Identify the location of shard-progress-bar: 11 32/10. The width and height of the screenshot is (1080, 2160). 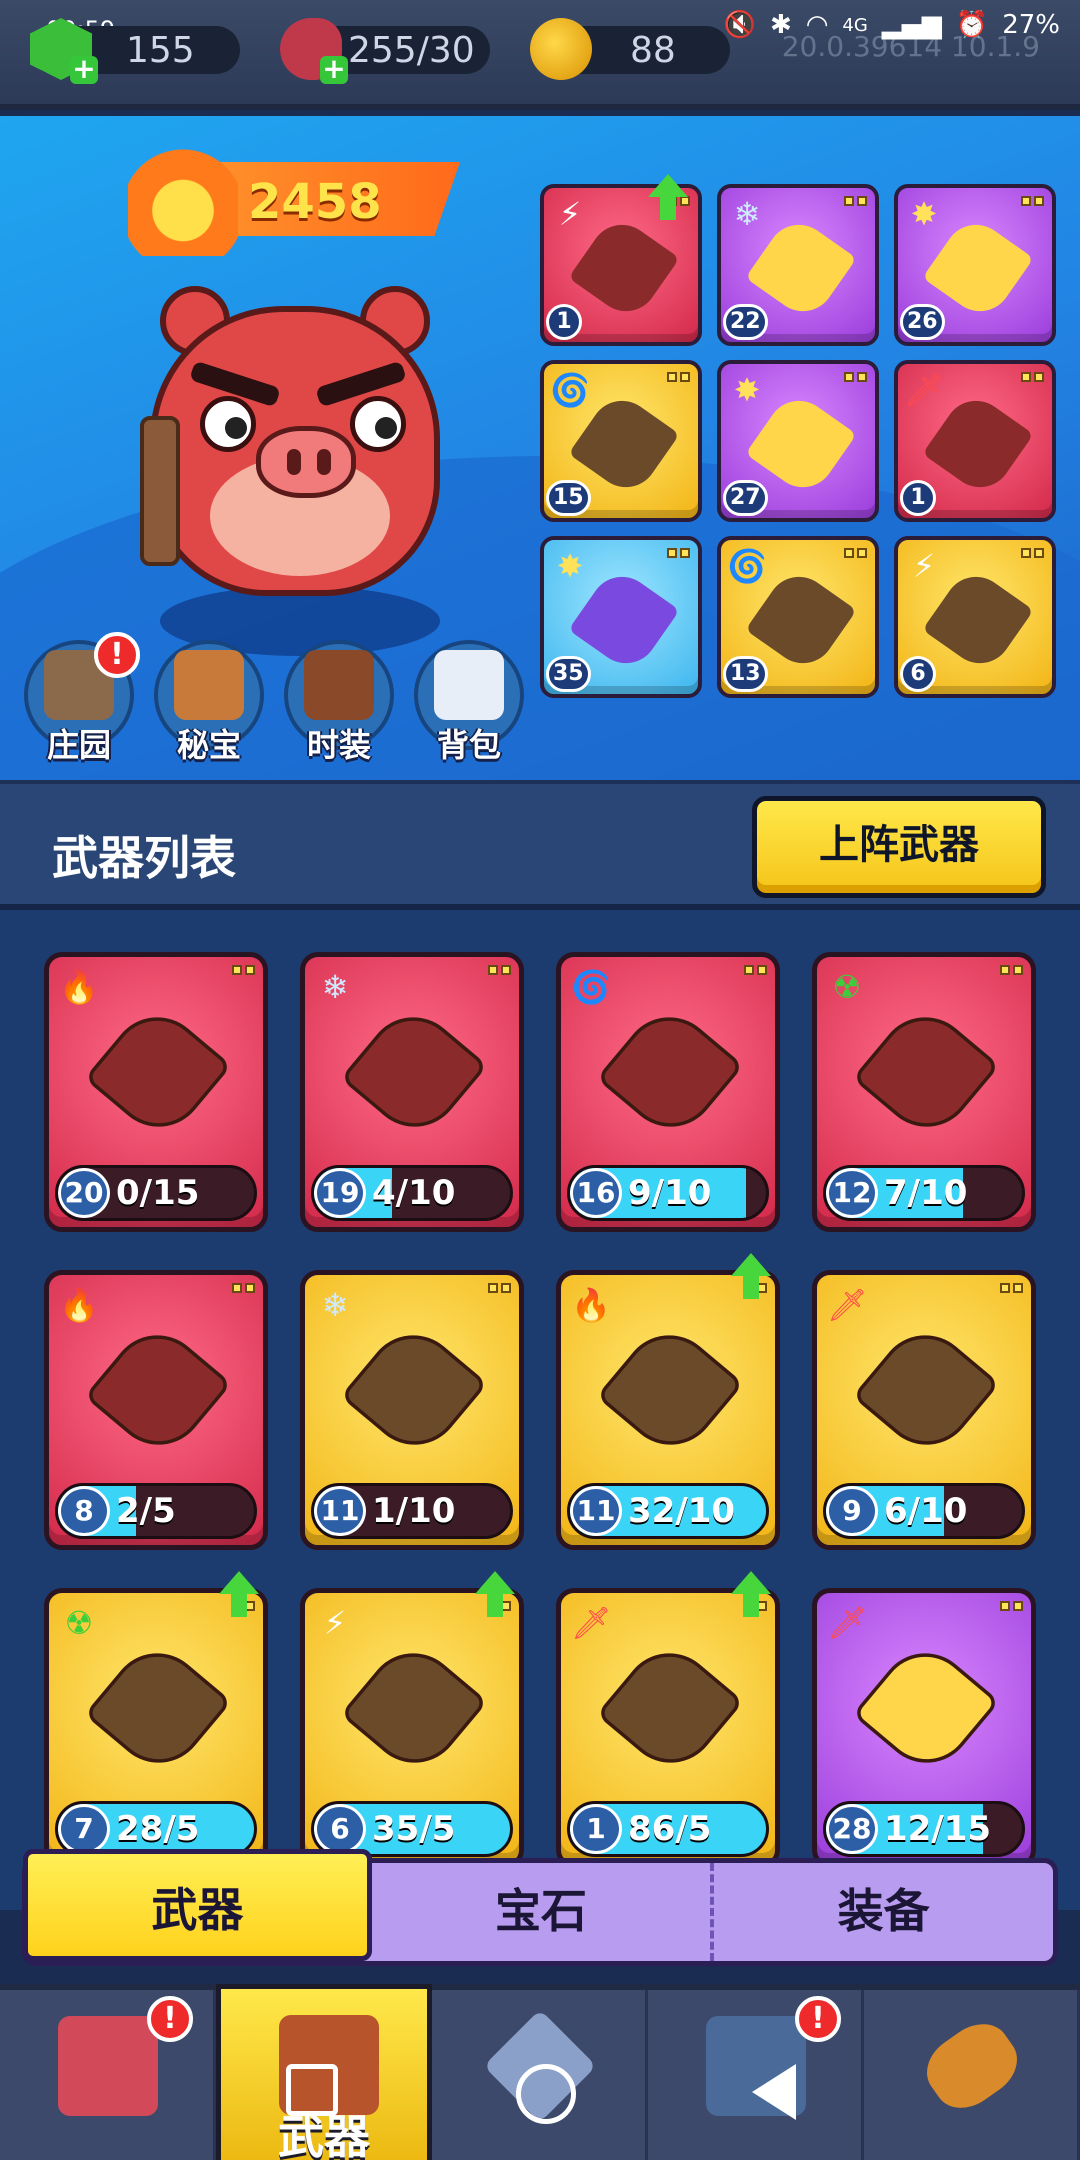
(668, 1511).